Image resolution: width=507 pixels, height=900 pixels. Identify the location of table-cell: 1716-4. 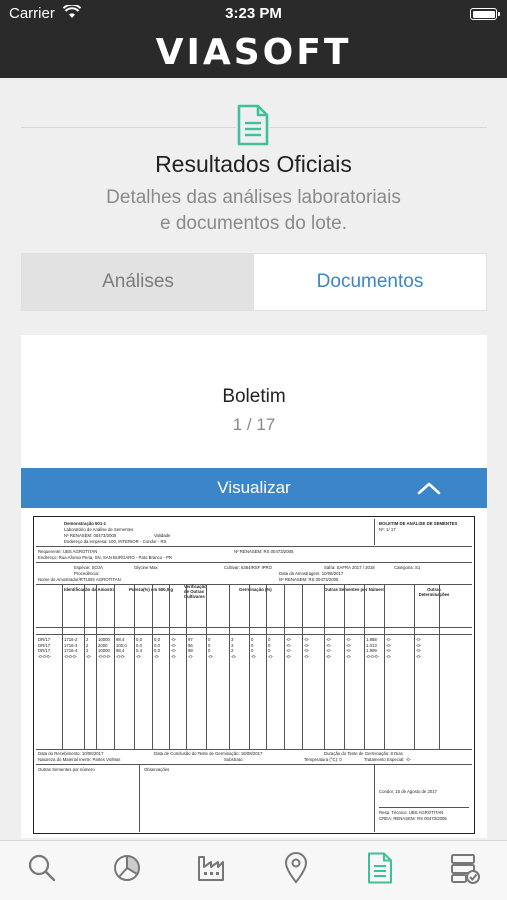
(71, 650).